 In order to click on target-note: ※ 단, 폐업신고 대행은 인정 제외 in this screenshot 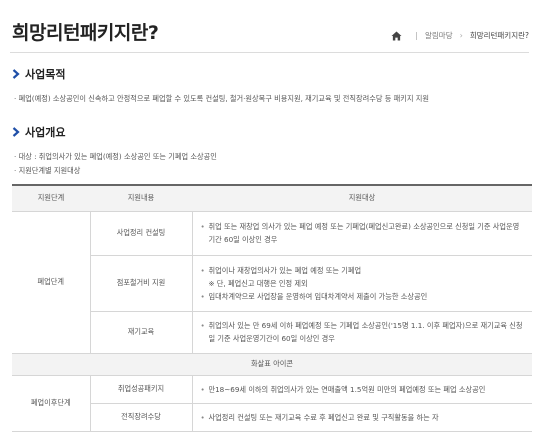, I will do `click(258, 283)`.